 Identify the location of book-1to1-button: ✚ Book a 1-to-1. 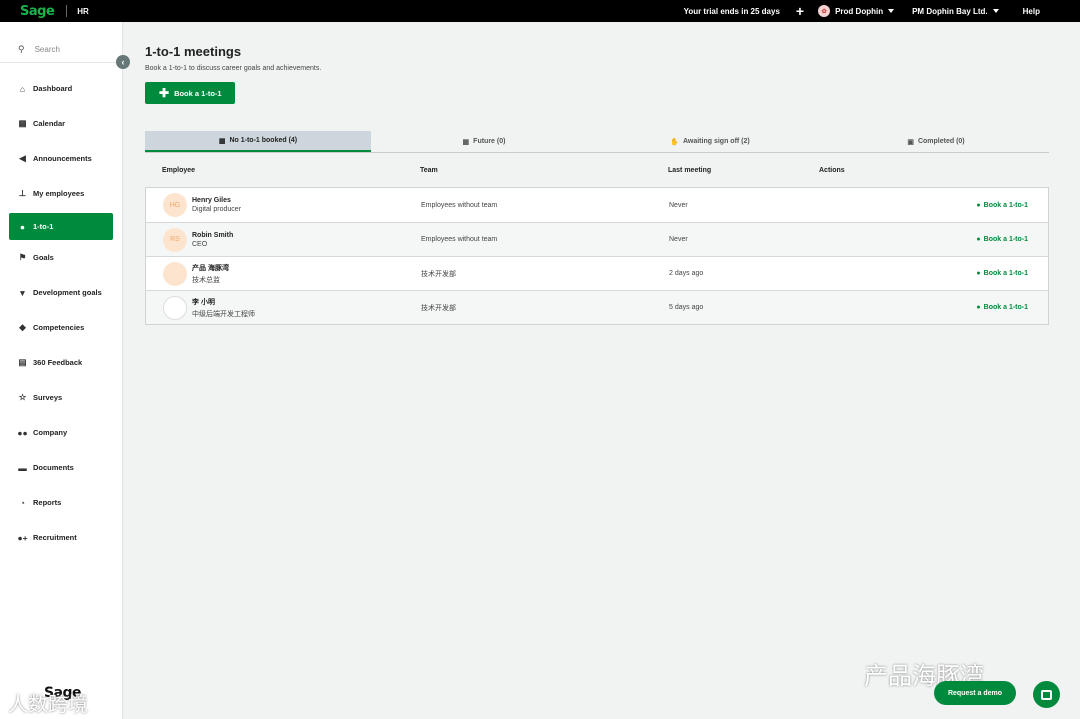
(190, 93).